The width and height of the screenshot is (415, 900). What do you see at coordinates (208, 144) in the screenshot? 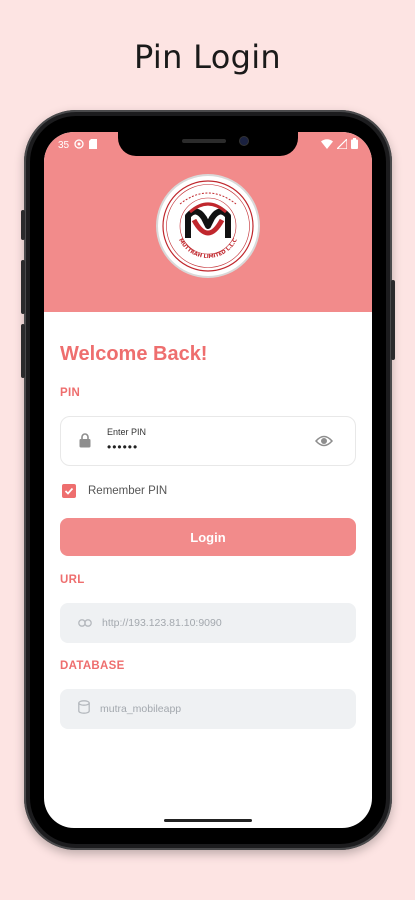
I see `notch` at bounding box center [208, 144].